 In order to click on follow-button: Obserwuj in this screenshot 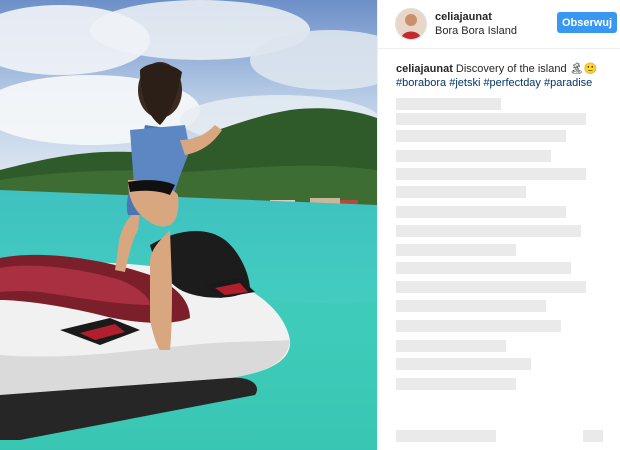, I will do `click(587, 22)`.